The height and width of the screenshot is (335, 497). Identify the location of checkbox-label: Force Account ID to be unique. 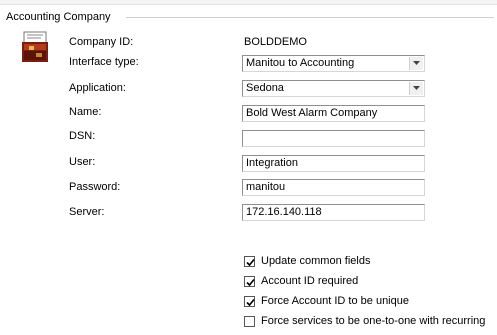
(335, 301).